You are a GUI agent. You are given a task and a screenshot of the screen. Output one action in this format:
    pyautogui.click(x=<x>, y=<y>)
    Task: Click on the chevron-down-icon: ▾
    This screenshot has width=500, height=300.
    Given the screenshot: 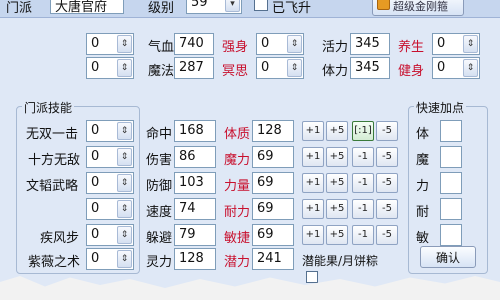 What is the action you would take?
    pyautogui.click(x=232, y=6)
    